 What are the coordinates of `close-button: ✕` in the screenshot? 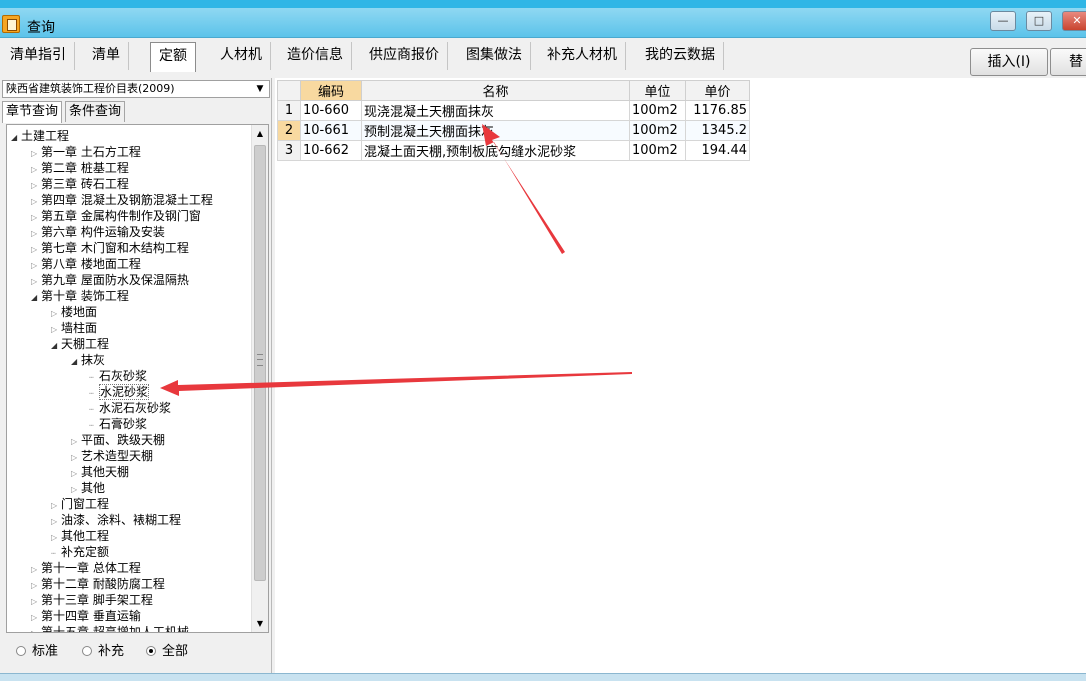 It's located at (1074, 21).